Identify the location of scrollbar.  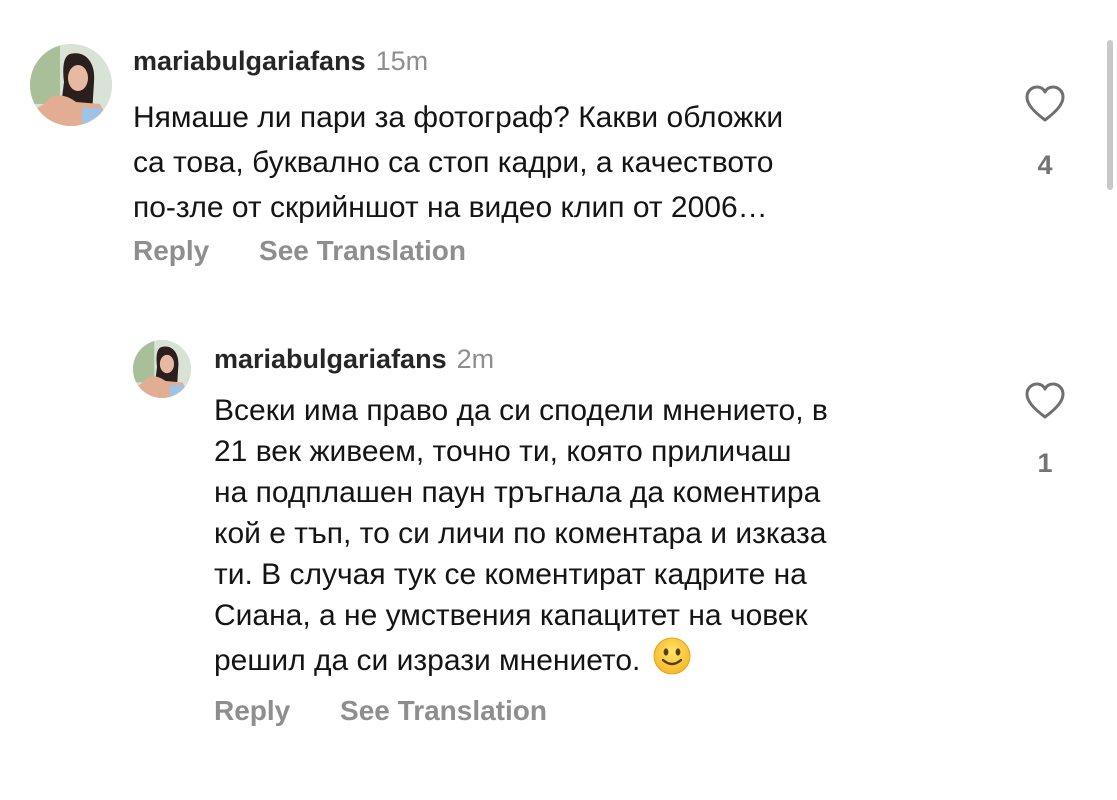
(1110, 115).